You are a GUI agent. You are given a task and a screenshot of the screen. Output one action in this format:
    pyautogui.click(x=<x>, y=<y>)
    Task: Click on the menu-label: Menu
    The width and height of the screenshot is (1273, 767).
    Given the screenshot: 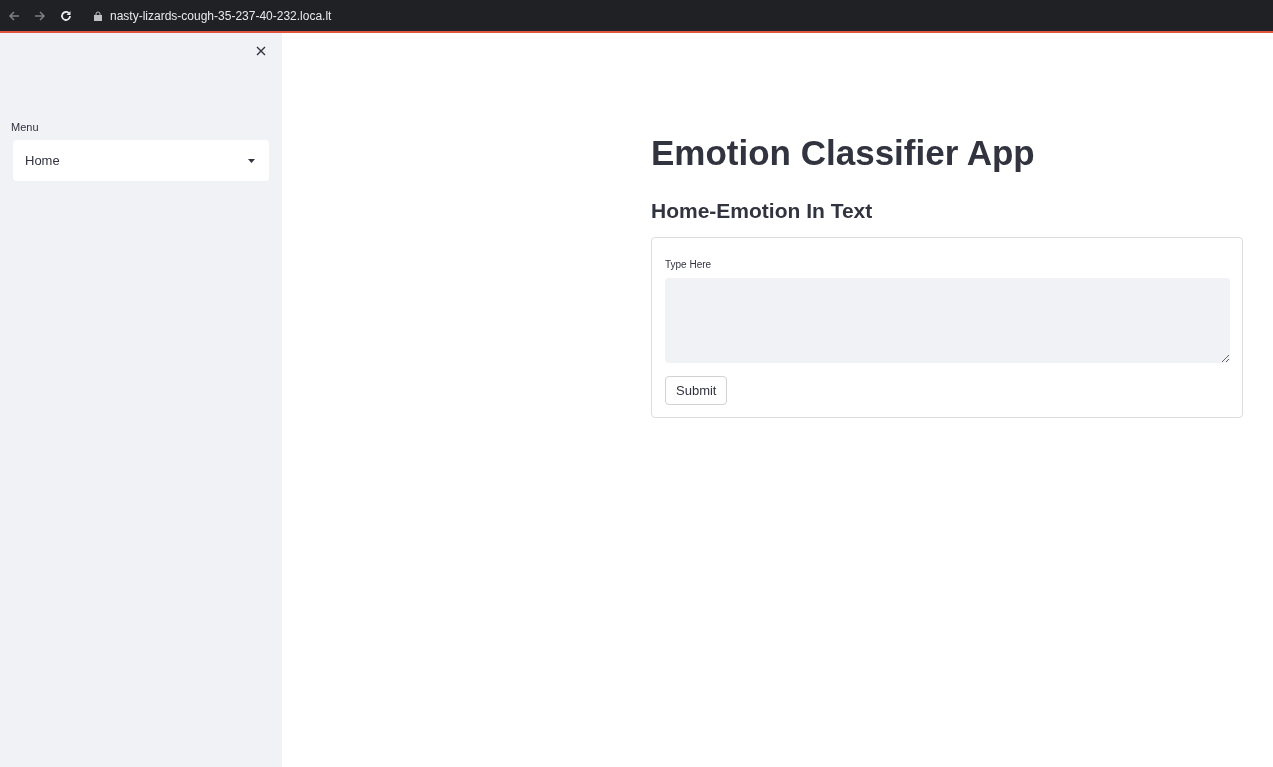 What is the action you would take?
    pyautogui.click(x=25, y=127)
    